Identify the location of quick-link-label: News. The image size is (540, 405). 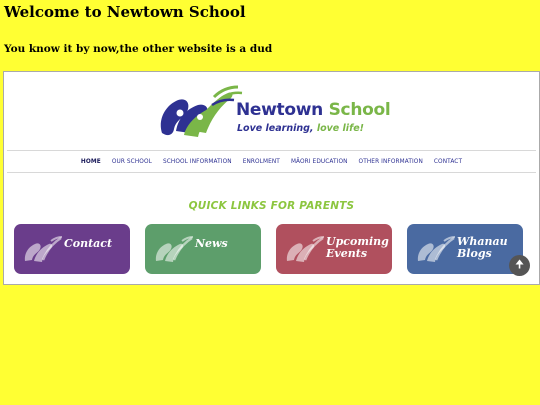
(211, 243).